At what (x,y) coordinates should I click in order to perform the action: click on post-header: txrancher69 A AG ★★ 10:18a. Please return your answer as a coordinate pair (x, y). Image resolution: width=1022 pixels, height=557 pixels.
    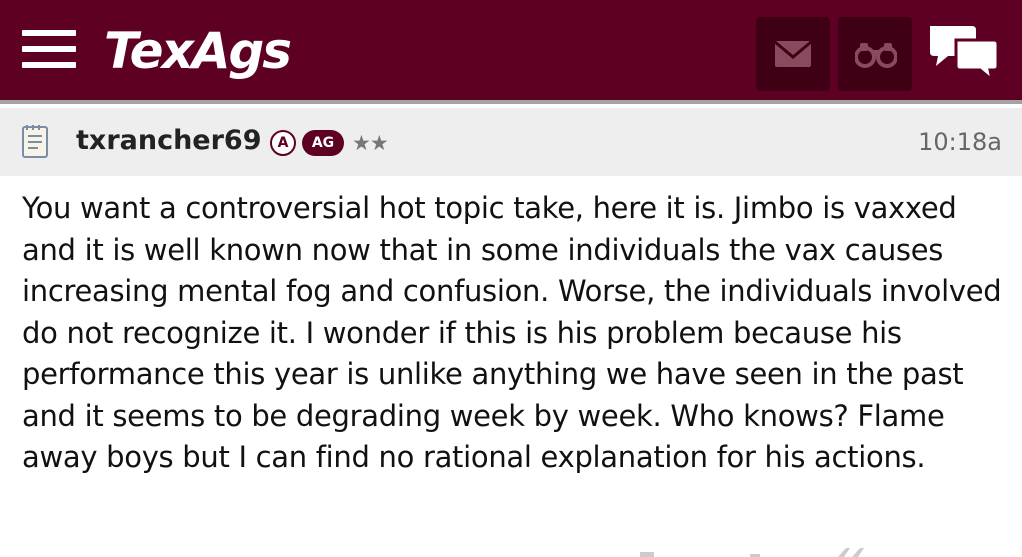
    Looking at the image, I should click on (511, 142).